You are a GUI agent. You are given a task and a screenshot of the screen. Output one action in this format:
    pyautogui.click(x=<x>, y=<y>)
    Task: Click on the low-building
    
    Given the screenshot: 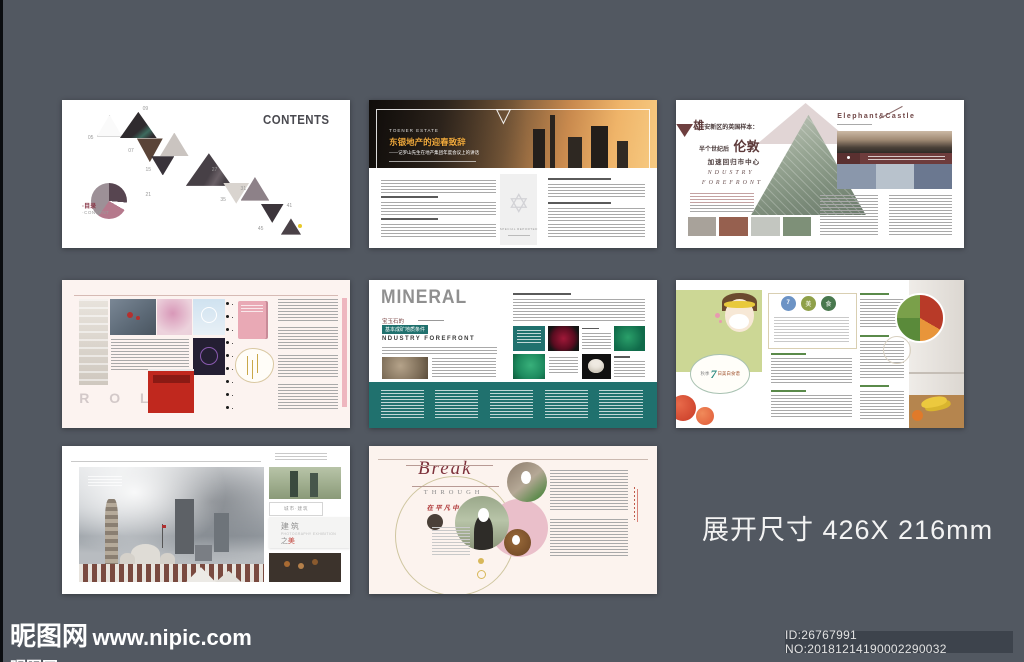 What is the action you would take?
    pyautogui.click(x=203, y=553)
    